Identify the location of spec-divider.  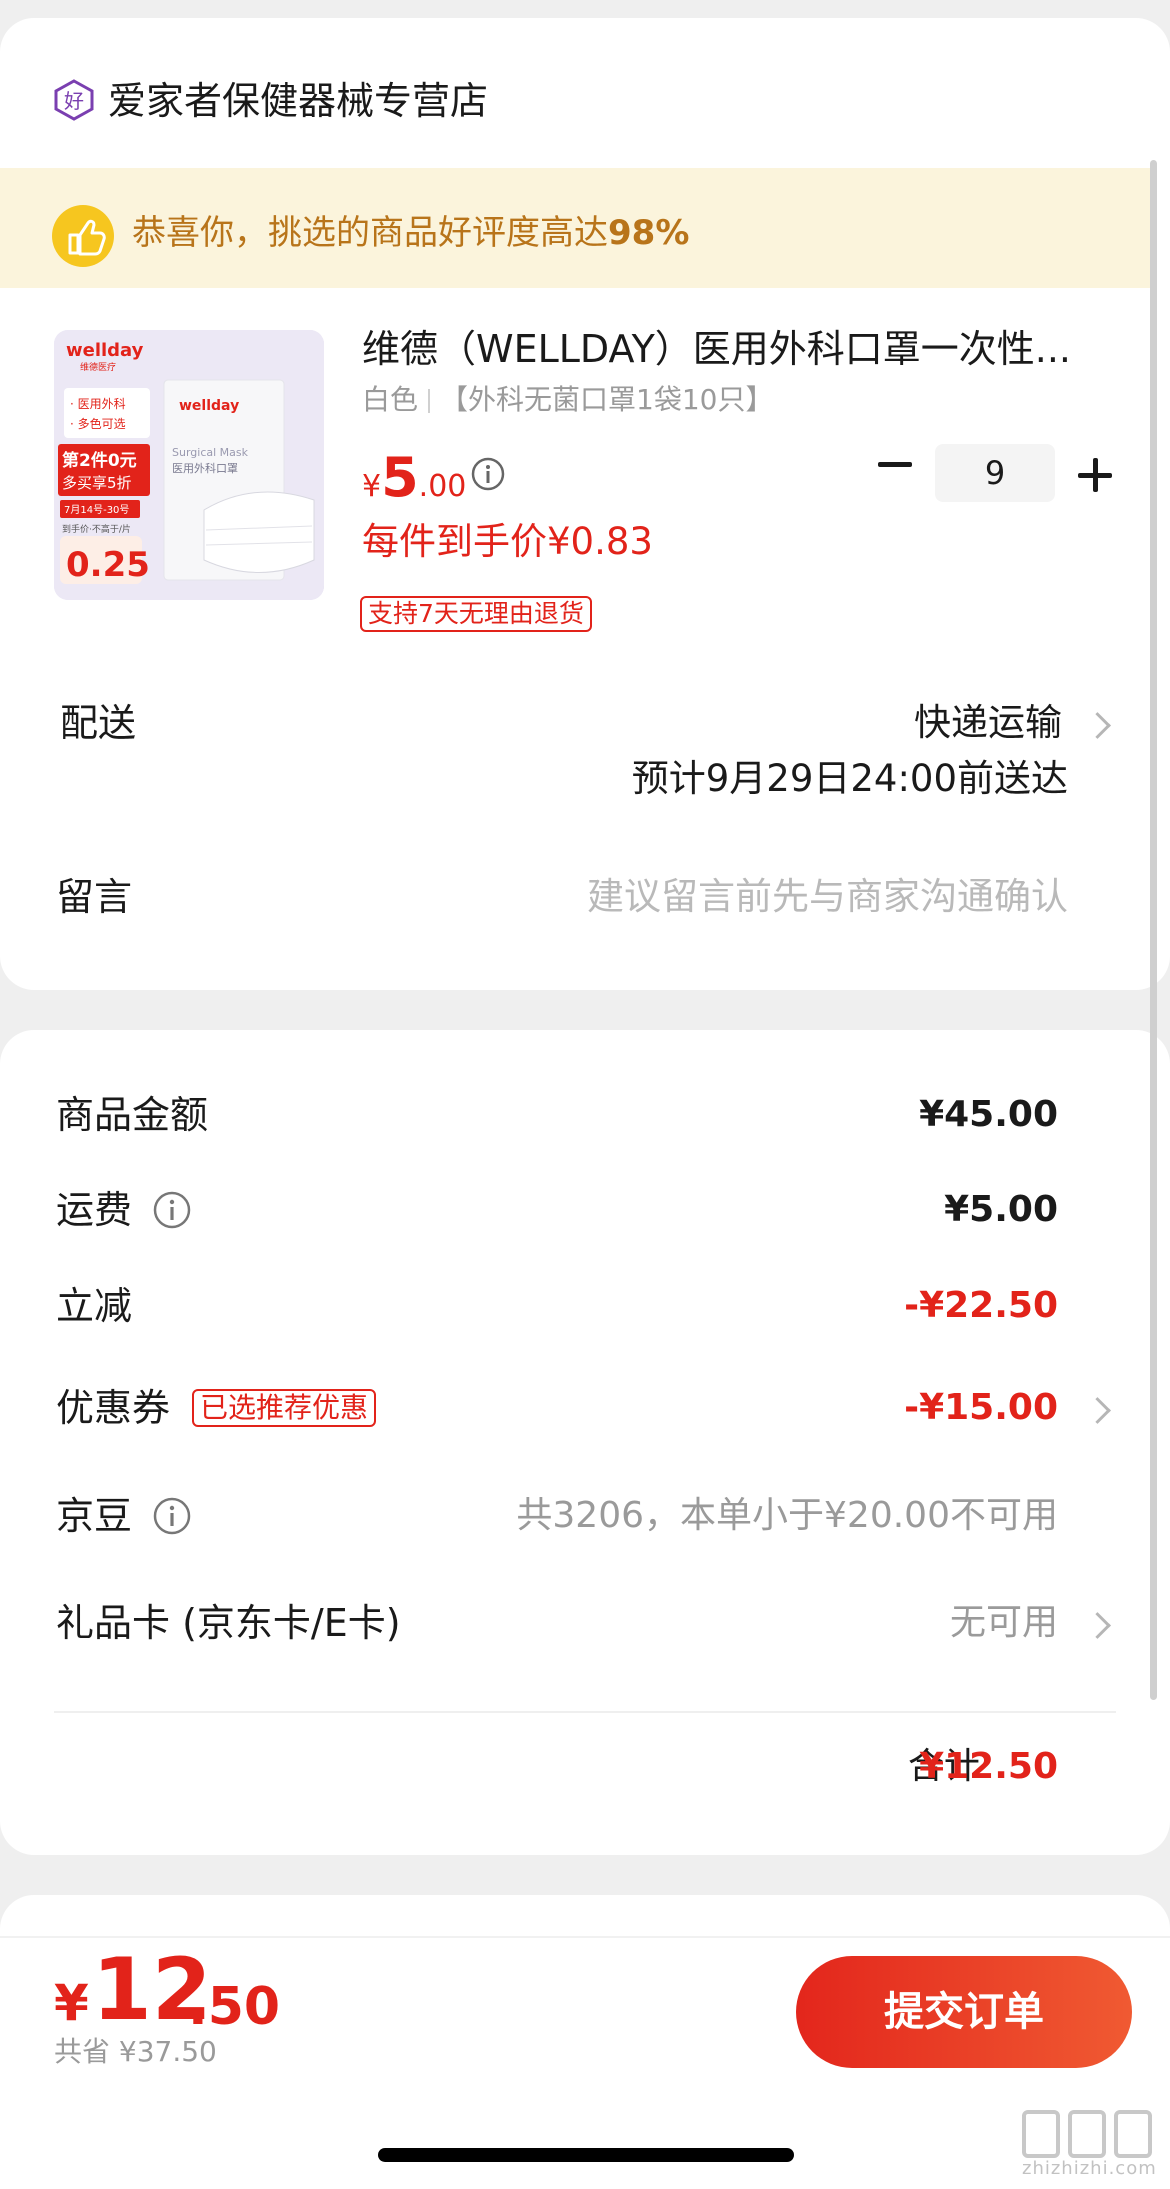
(429, 401).